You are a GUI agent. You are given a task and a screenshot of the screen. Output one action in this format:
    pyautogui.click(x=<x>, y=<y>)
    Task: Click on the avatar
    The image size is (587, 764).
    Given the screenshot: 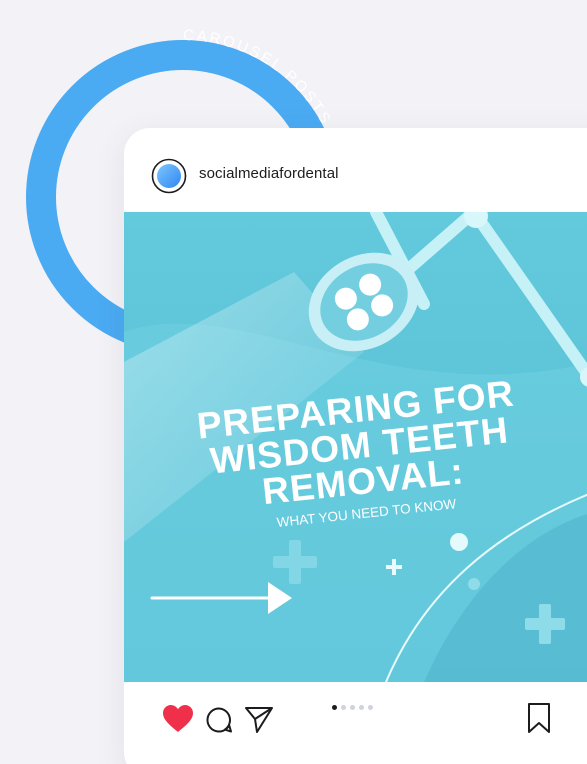 What is the action you would take?
    pyautogui.click(x=169, y=176)
    